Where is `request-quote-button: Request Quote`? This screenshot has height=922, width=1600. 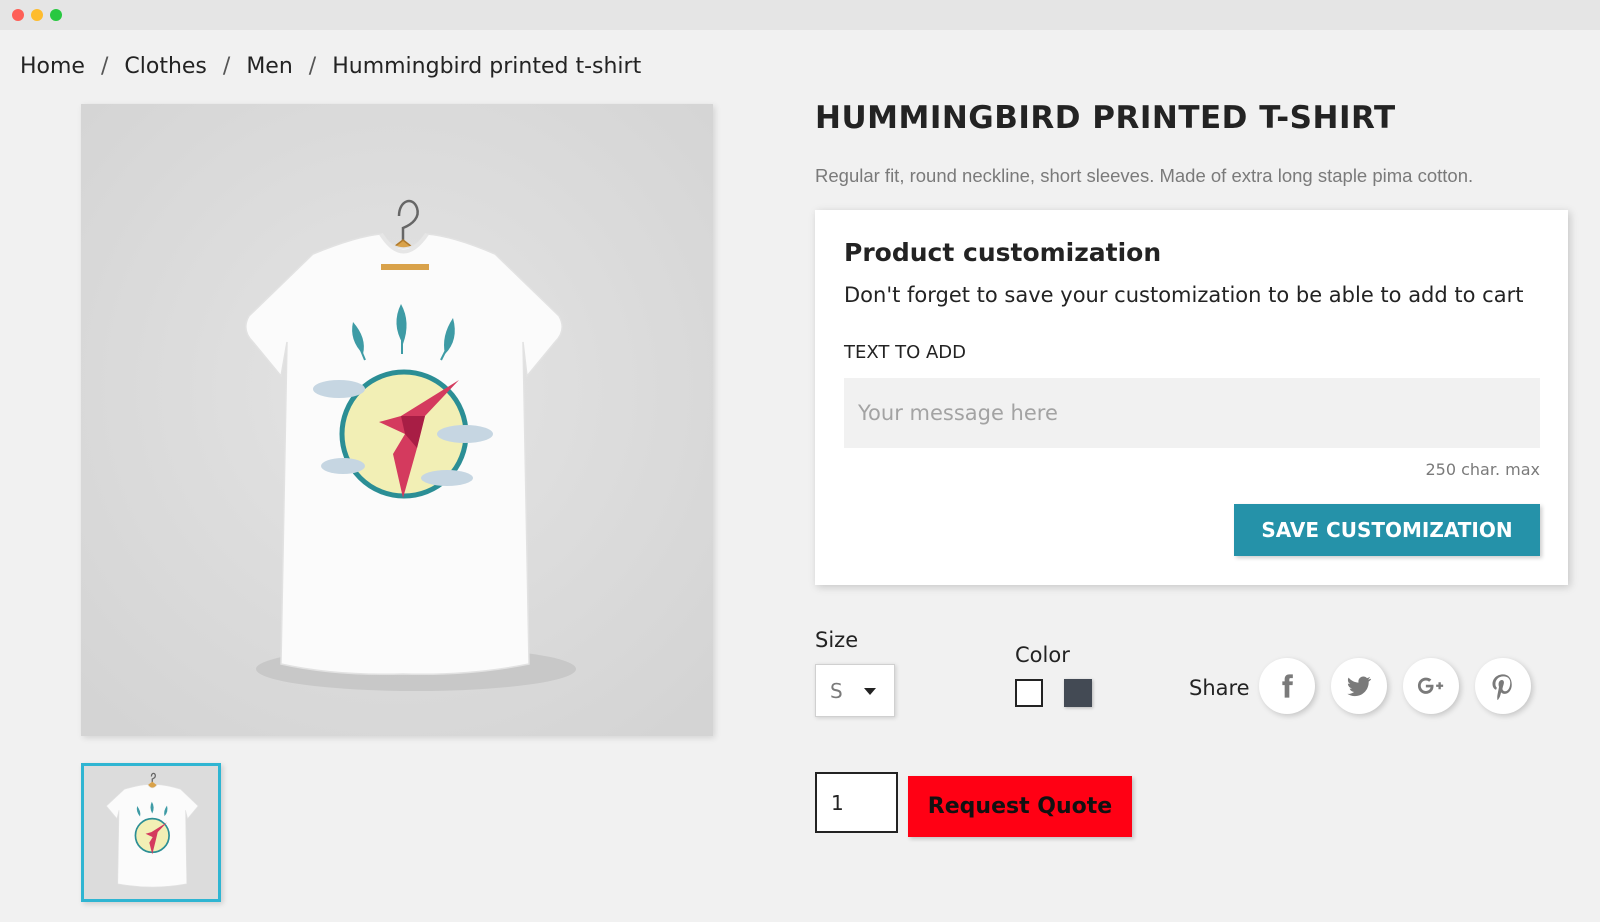
request-quote-button: Request Quote is located at coordinates (1020, 806).